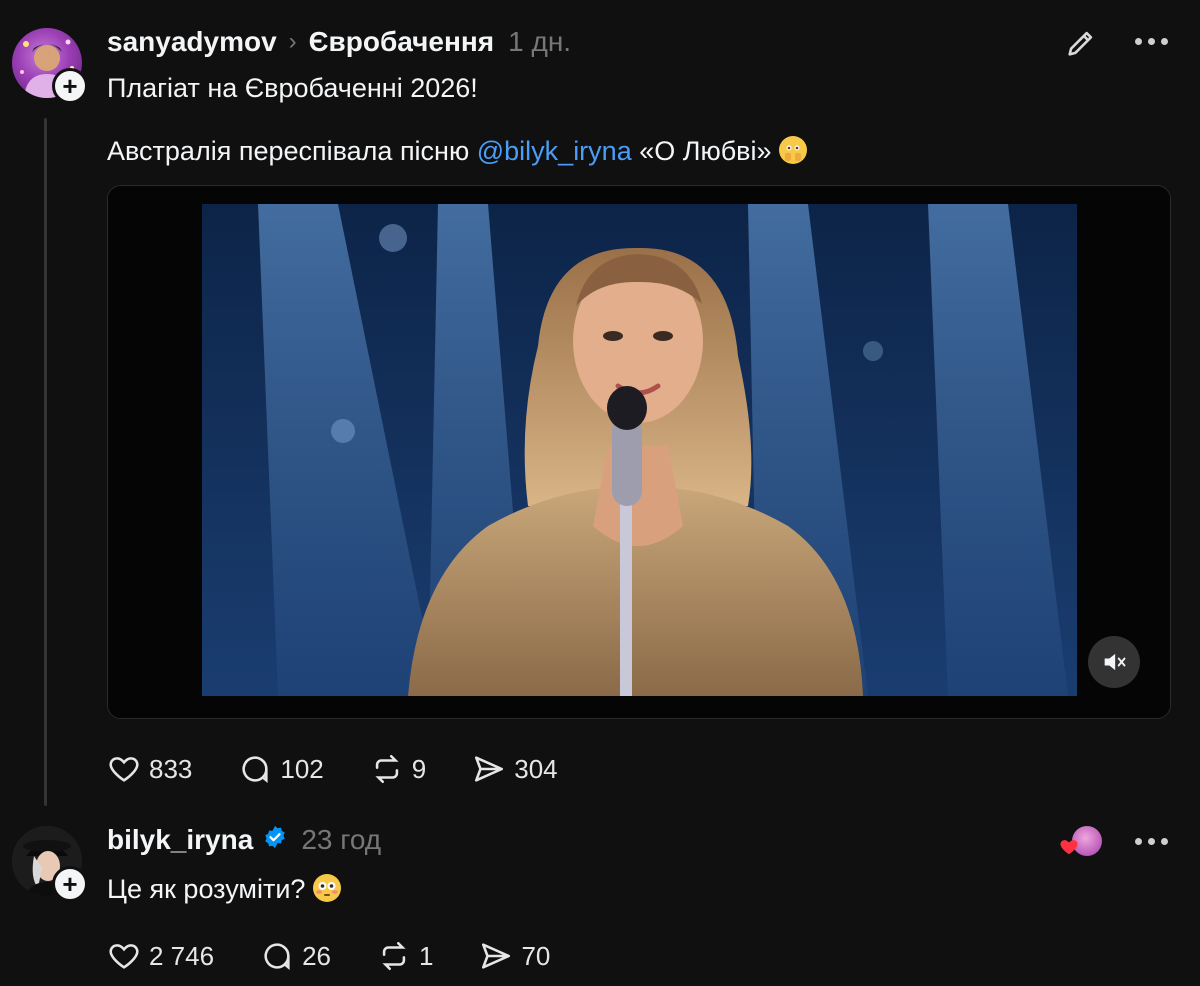  I want to click on post-header: sanyadymov › Євробачення 1 дн., so click(339, 42).